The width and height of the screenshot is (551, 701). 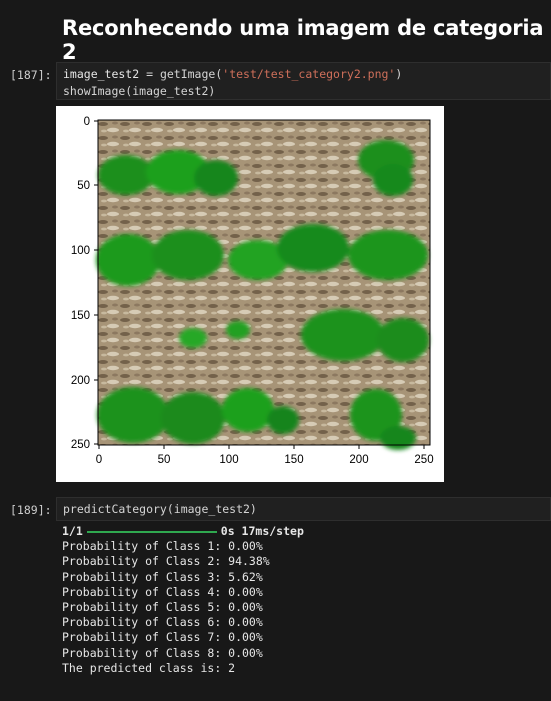 What do you see at coordinates (31, 510) in the screenshot?
I see `cell-prompt-189: [189]:` at bounding box center [31, 510].